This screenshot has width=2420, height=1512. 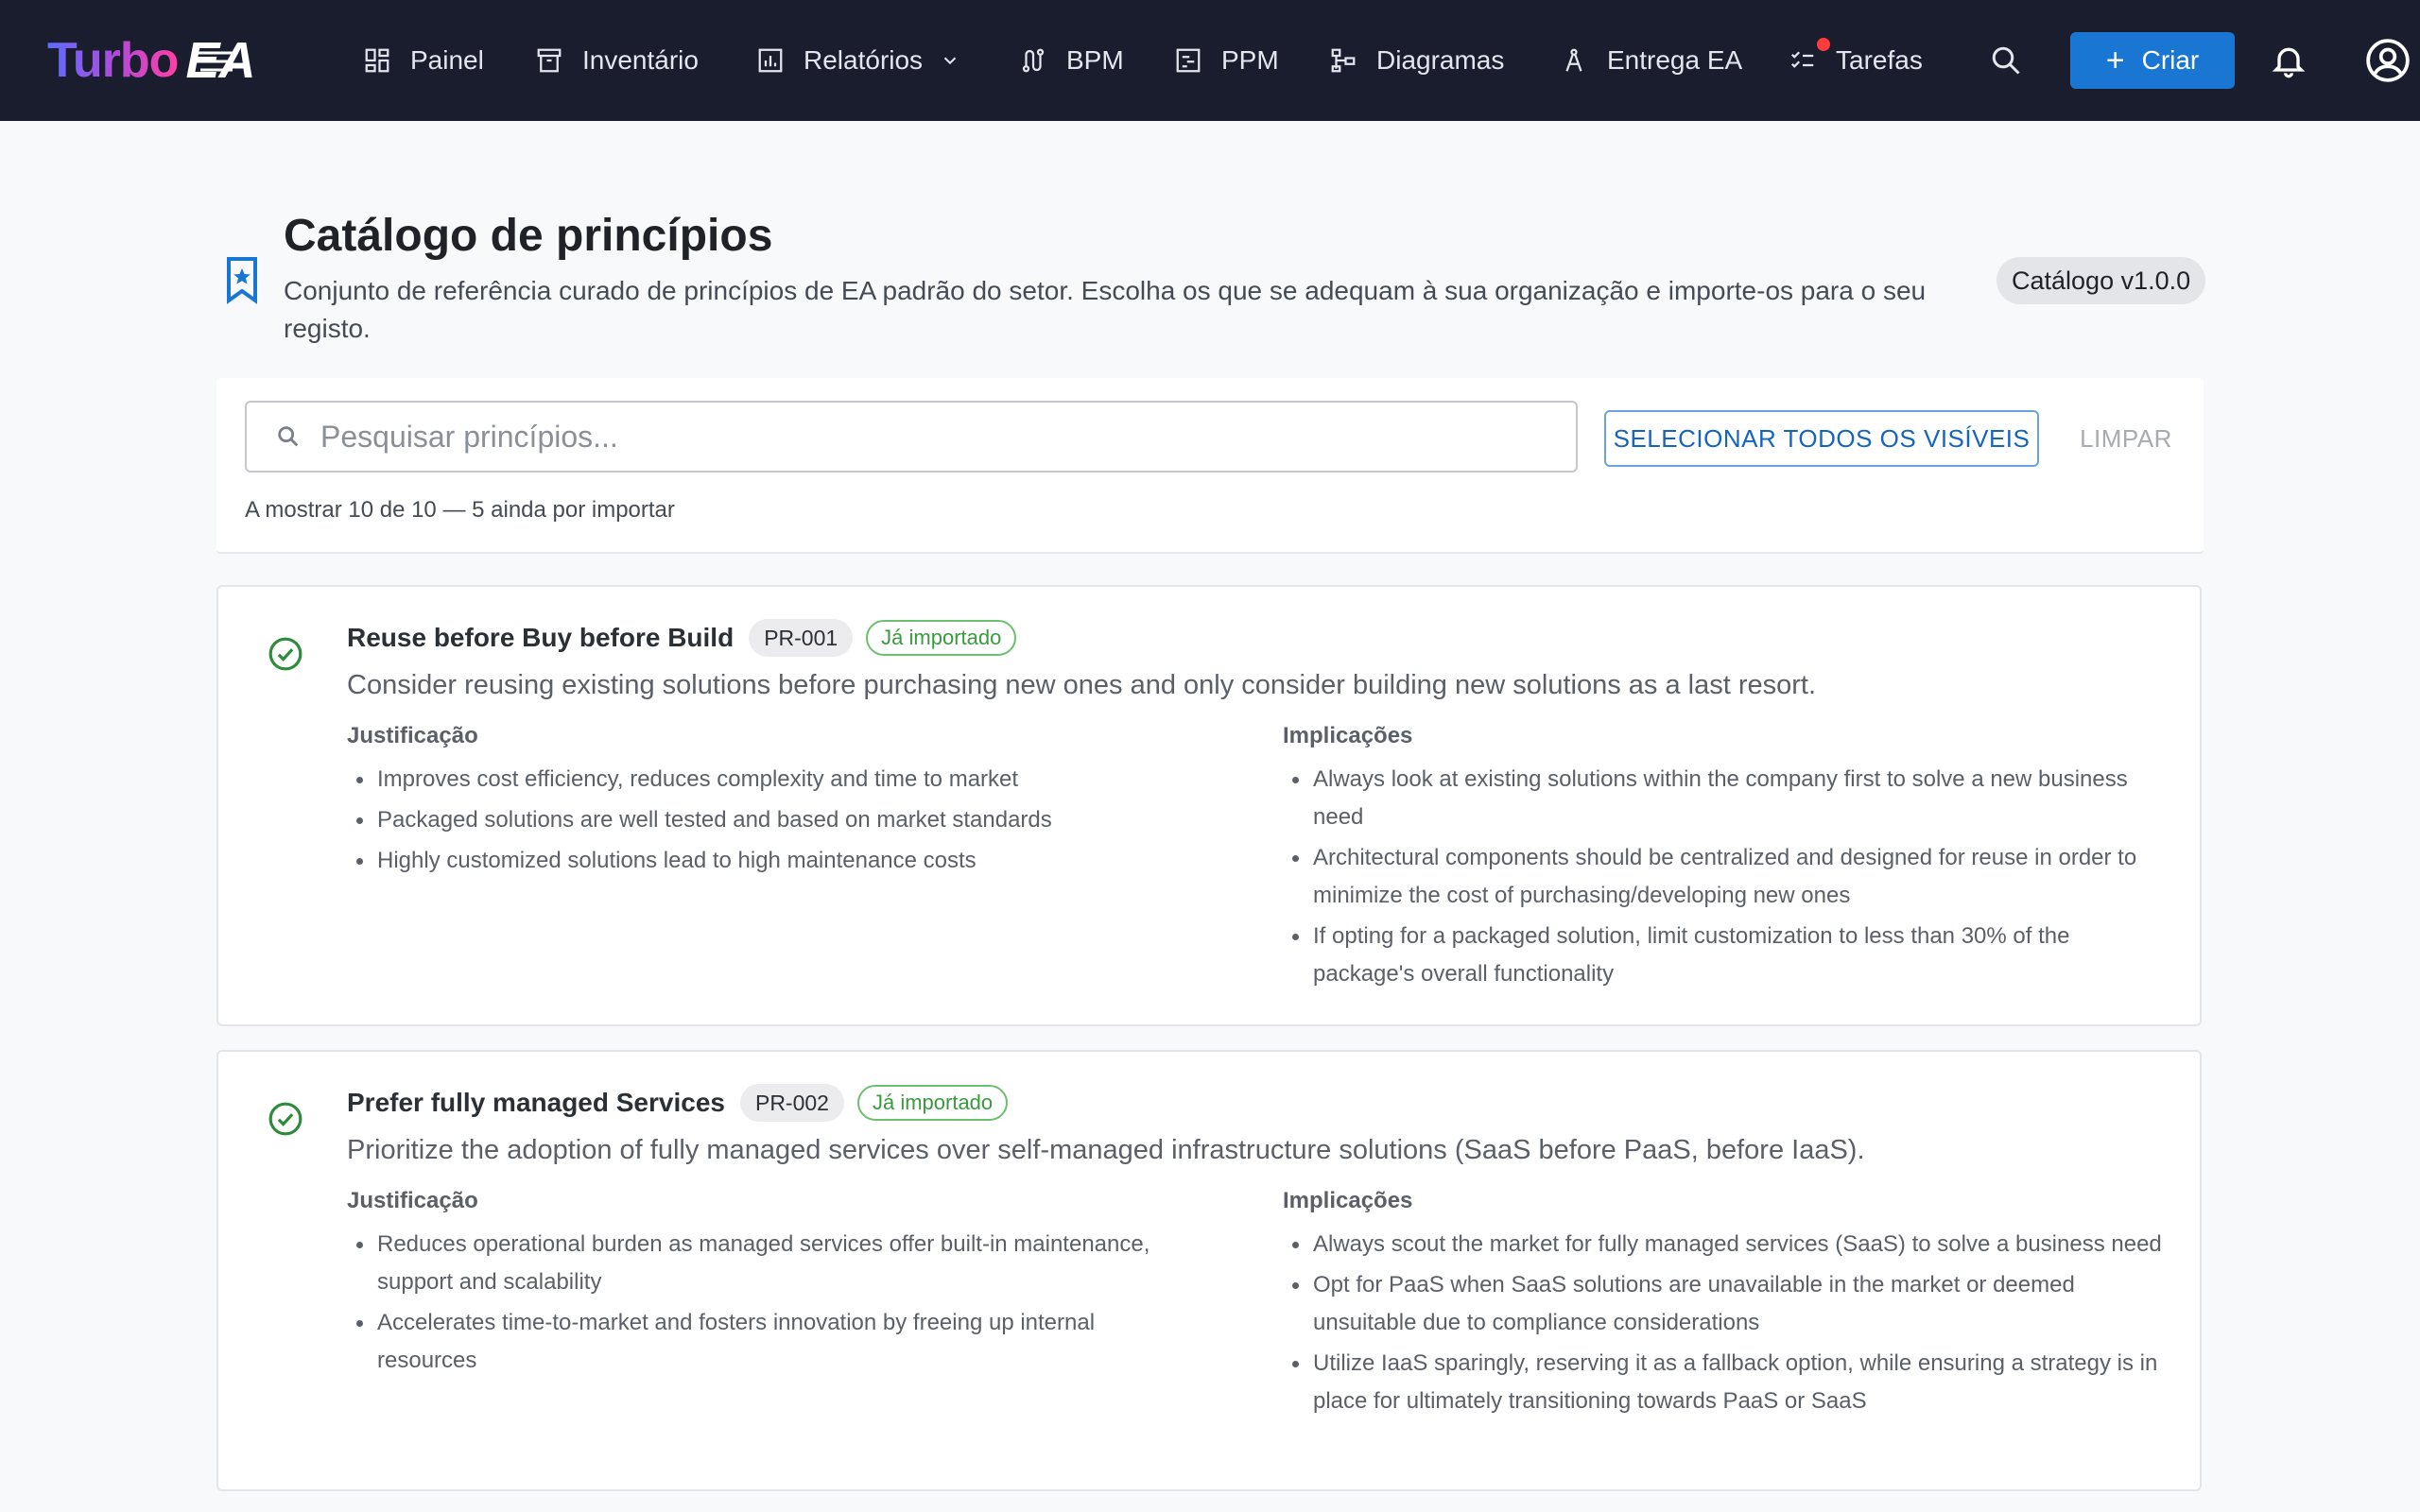 I want to click on bell-icon, so click(x=2289, y=62).